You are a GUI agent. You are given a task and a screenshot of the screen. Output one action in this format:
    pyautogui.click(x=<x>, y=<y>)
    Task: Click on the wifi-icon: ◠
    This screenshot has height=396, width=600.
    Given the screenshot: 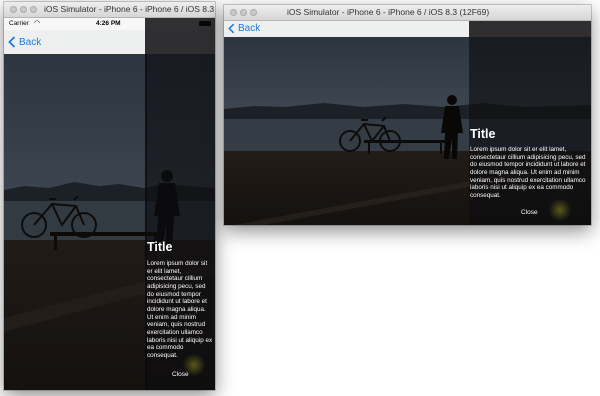 What is the action you would take?
    pyautogui.click(x=37, y=23)
    